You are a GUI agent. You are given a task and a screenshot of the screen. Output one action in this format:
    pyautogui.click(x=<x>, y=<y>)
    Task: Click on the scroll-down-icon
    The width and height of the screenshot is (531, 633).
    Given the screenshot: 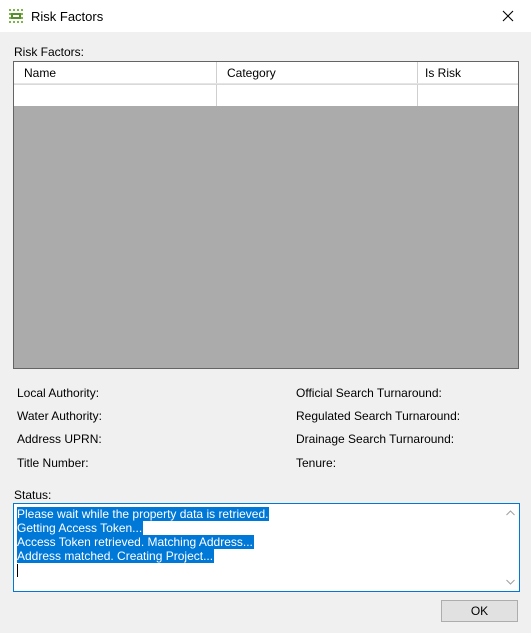 What is the action you would take?
    pyautogui.click(x=510, y=582)
    